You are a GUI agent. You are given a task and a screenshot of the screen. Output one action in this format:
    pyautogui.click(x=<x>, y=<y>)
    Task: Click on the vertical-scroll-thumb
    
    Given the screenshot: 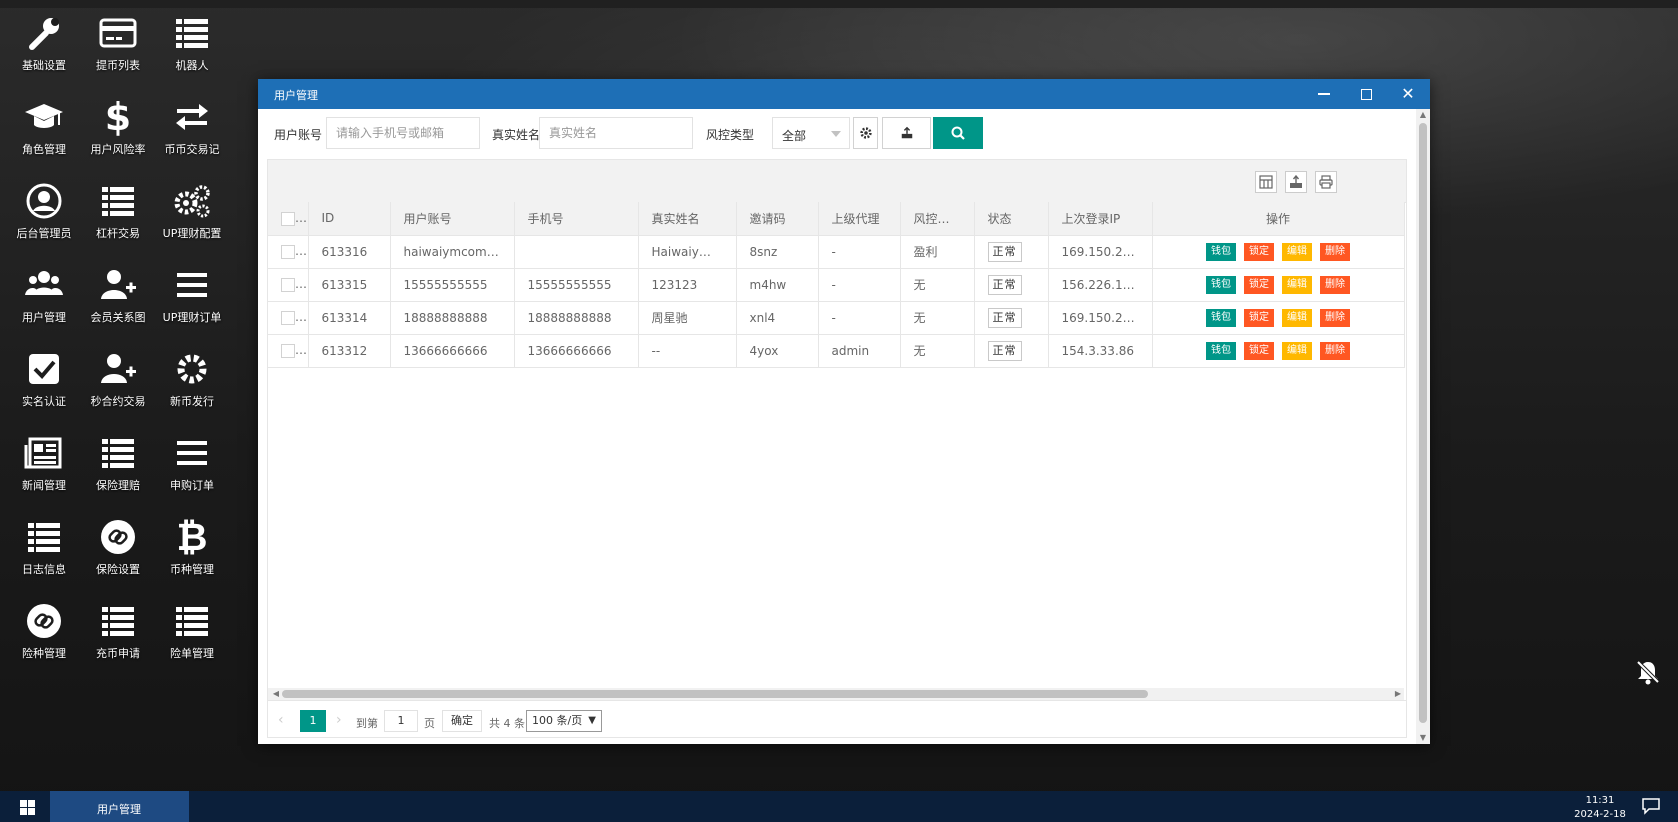 What is the action you would take?
    pyautogui.click(x=1423, y=423)
    